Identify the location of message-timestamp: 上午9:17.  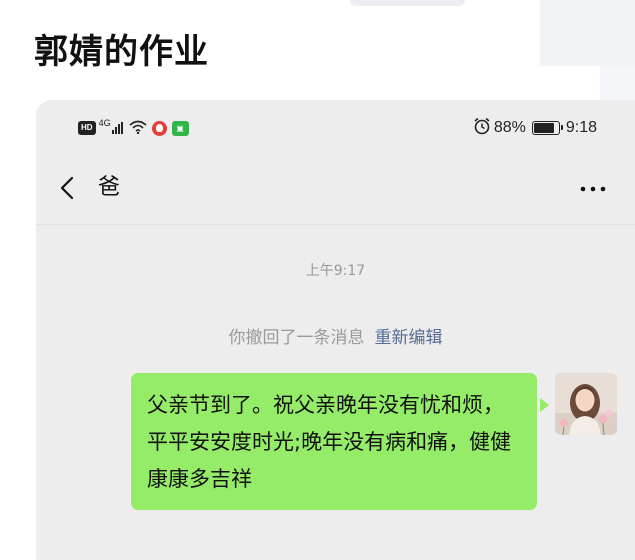
(335, 271).